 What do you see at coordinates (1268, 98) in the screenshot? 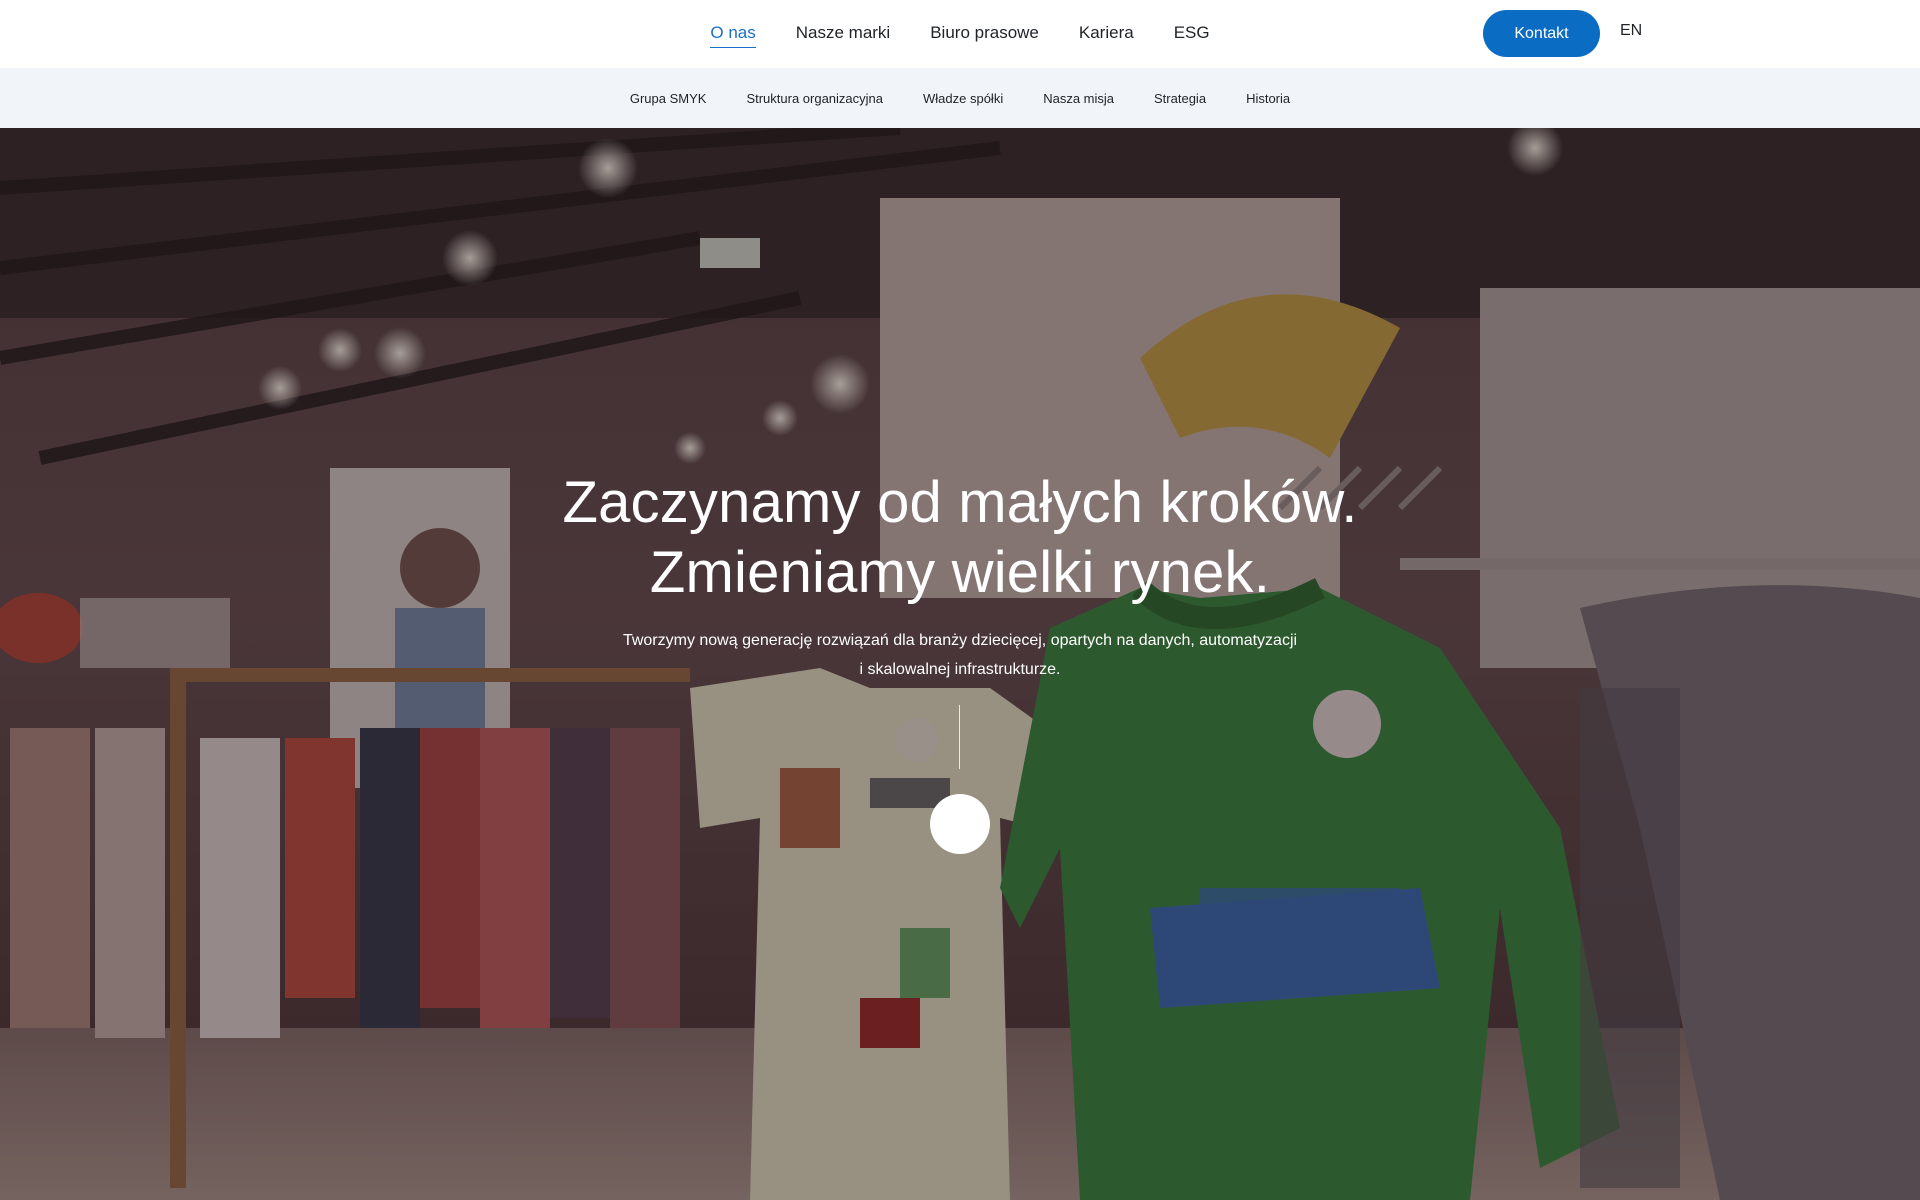
I see `subnav-item-historia: Historia` at bounding box center [1268, 98].